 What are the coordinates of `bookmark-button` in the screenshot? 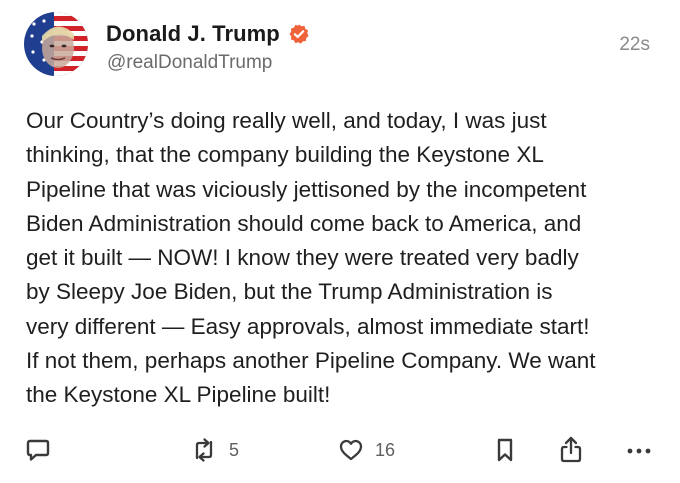 It's located at (505, 450).